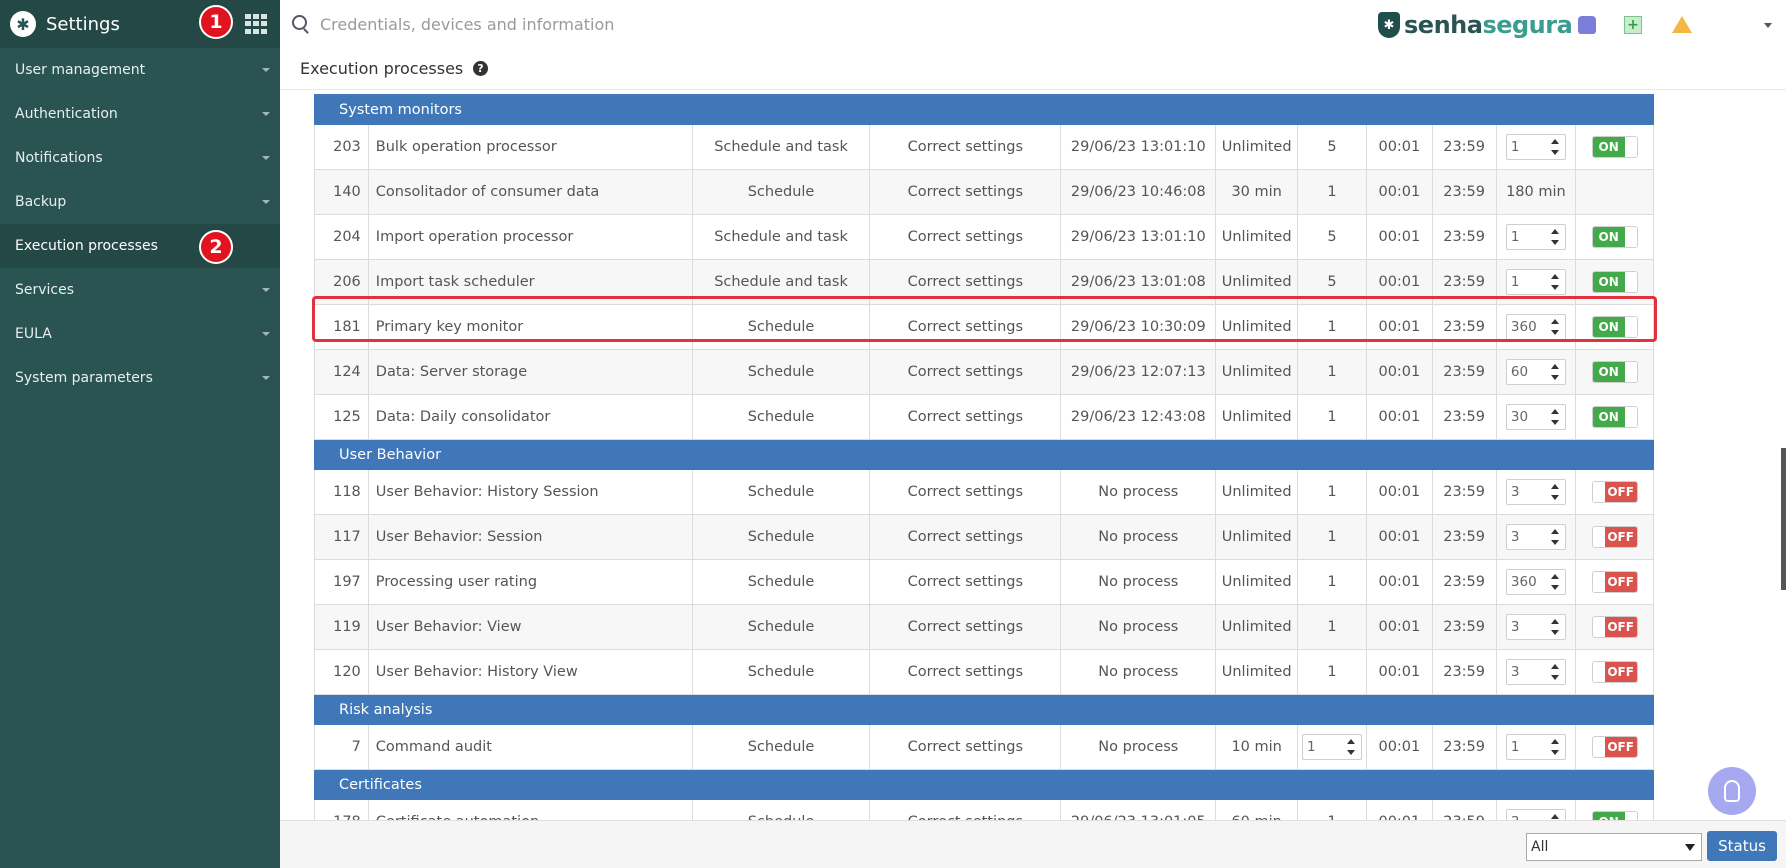 The width and height of the screenshot is (1786, 868). I want to click on home-icon, so click(1587, 25).